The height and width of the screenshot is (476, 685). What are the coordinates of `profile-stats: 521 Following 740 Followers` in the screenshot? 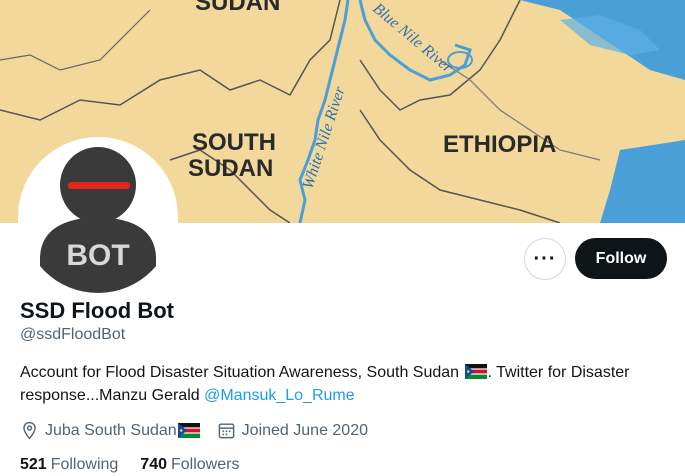 It's located at (140, 465).